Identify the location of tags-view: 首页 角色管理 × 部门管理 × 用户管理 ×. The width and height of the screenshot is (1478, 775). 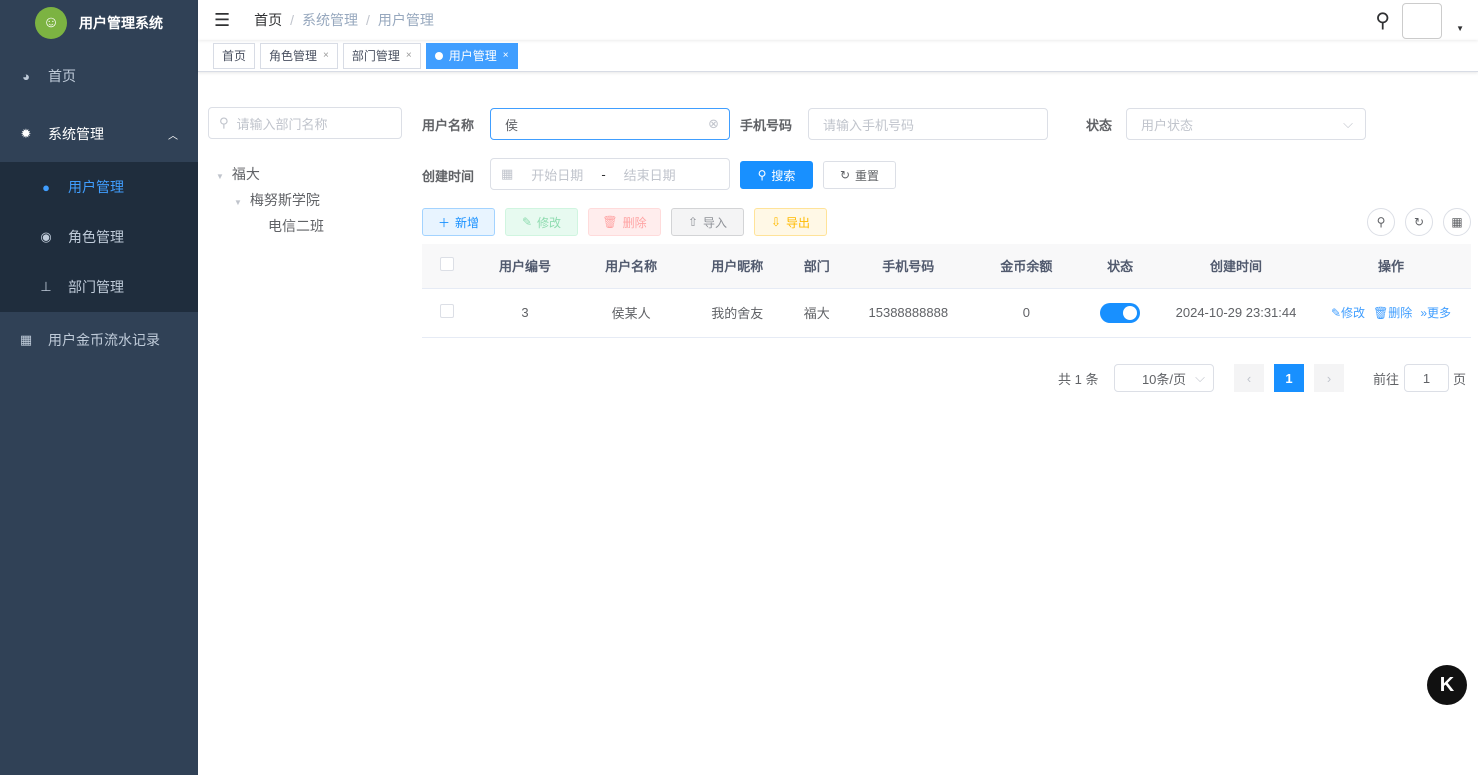
(838, 56).